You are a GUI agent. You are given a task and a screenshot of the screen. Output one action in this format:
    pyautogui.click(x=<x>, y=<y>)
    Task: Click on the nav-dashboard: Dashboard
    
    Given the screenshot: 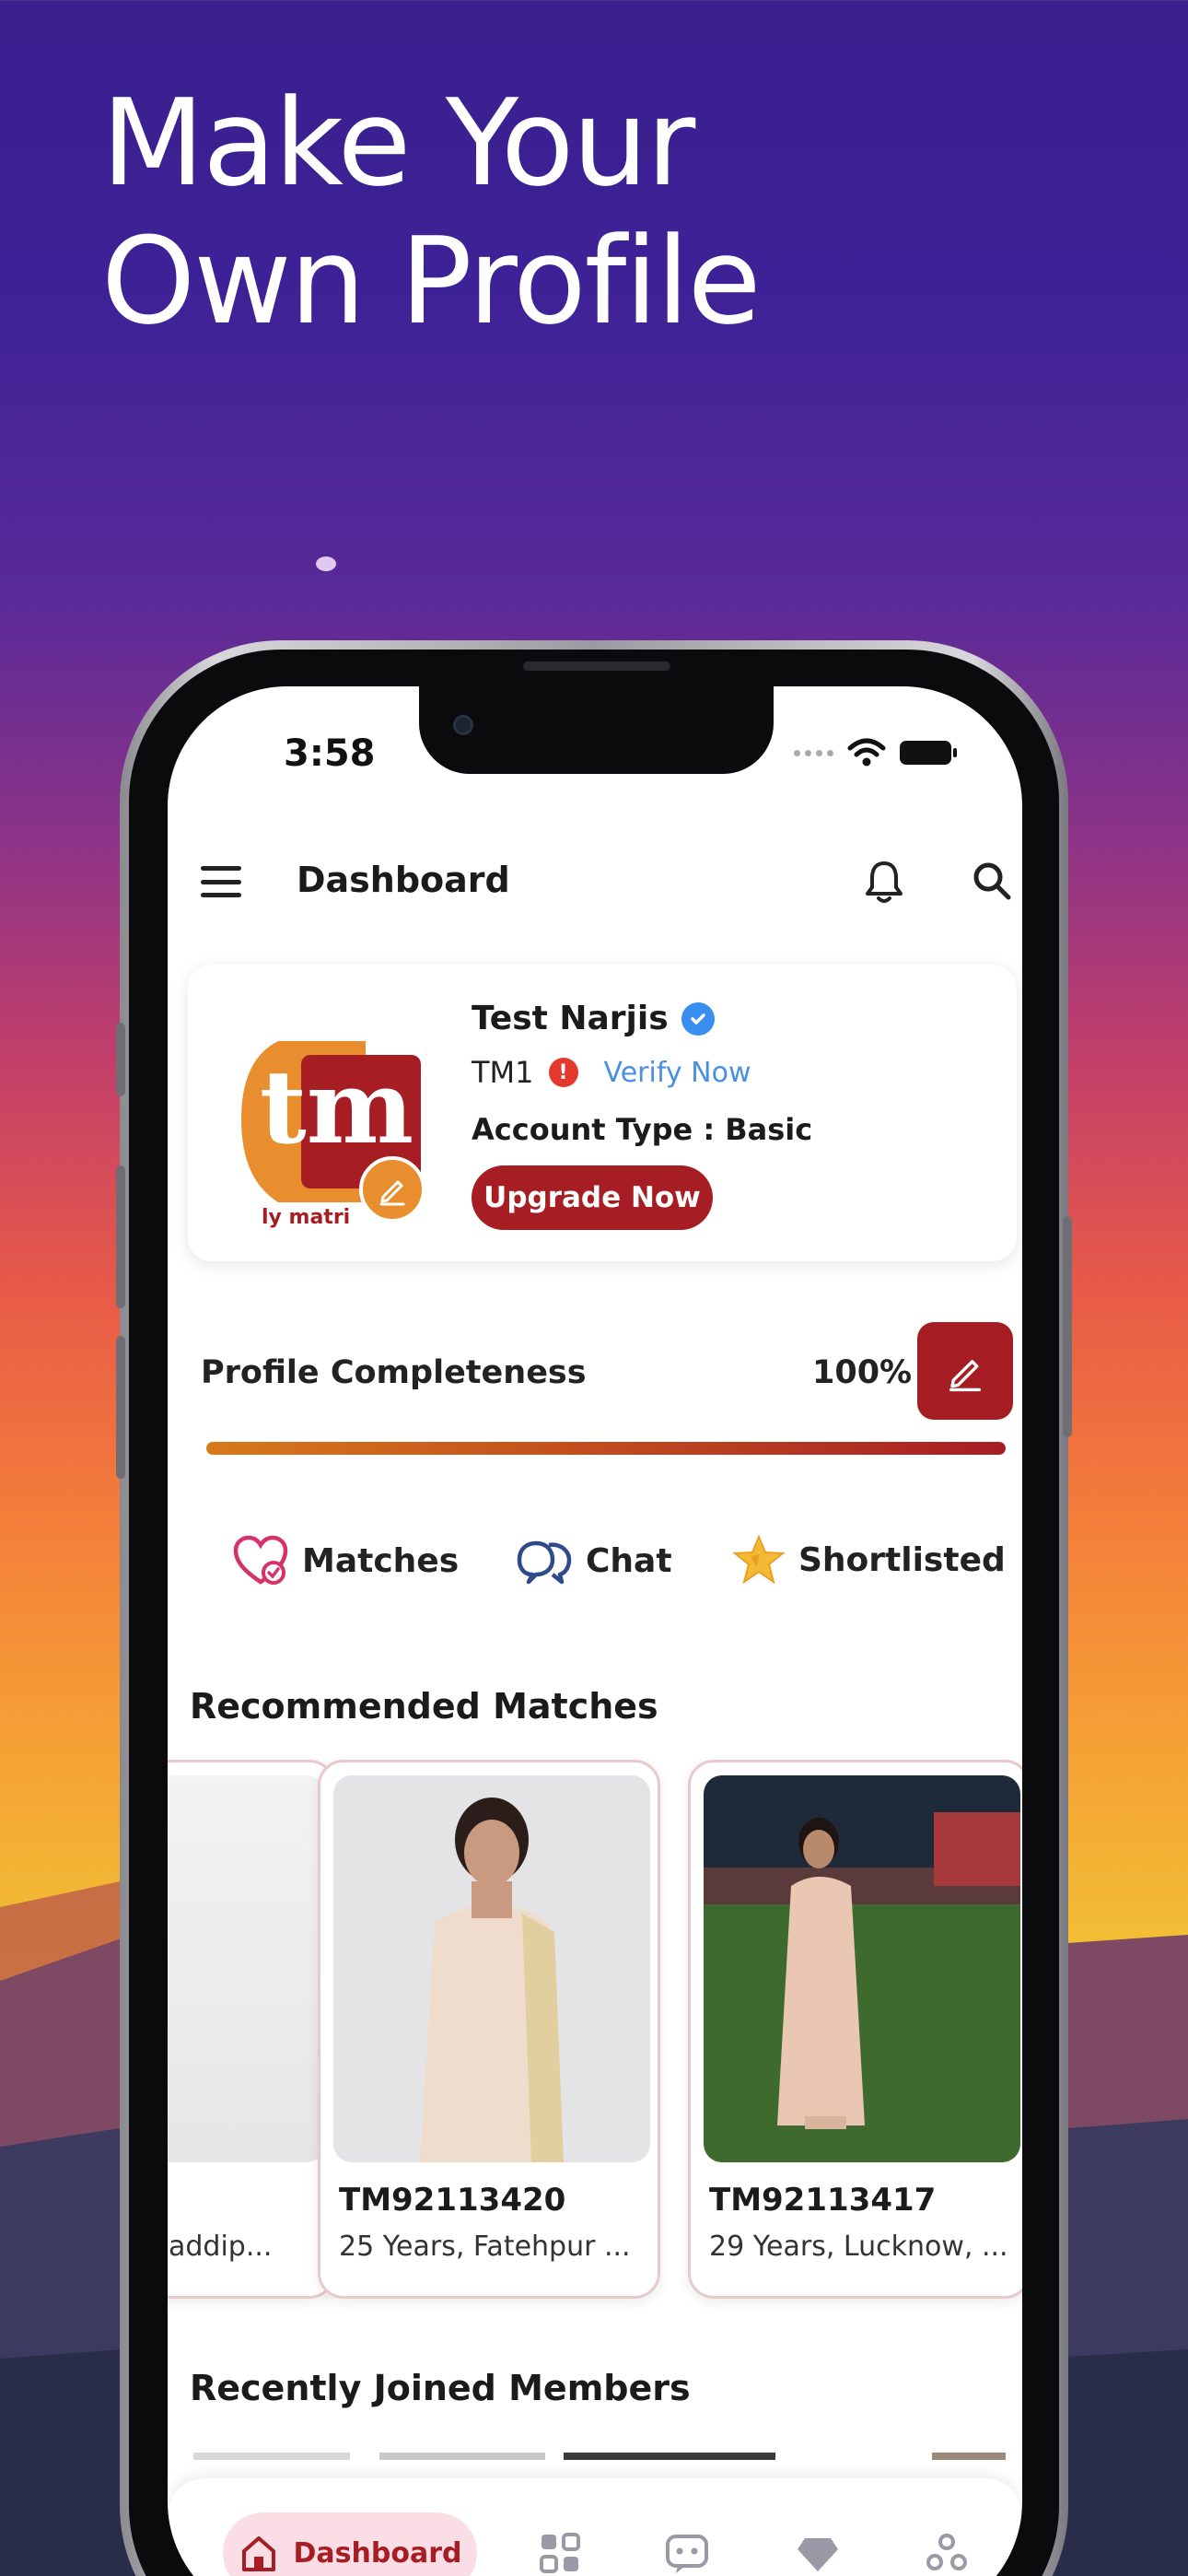 What is the action you would take?
    pyautogui.click(x=350, y=2544)
    